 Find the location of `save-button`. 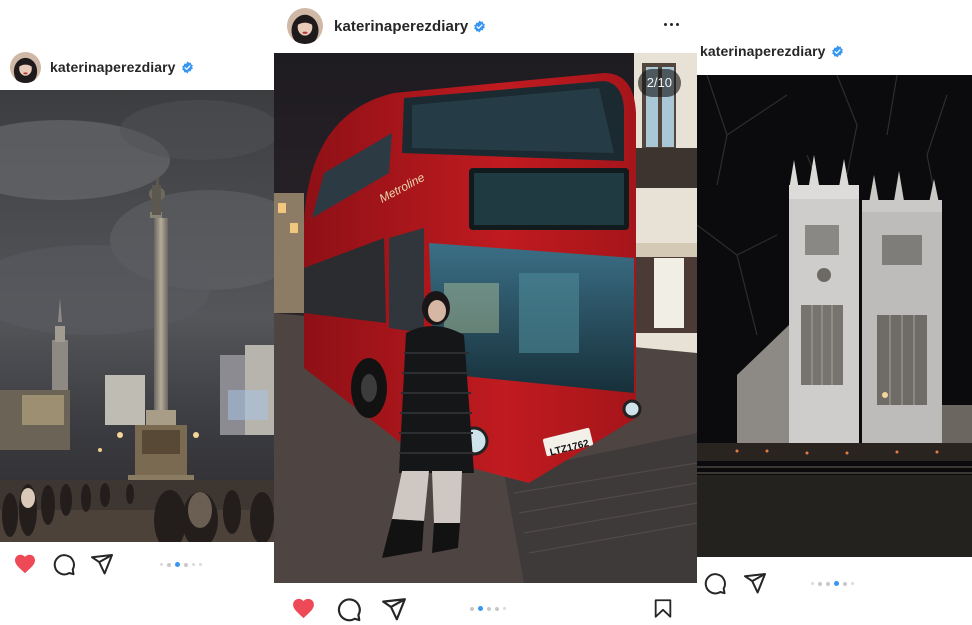

save-button is located at coordinates (663, 608).